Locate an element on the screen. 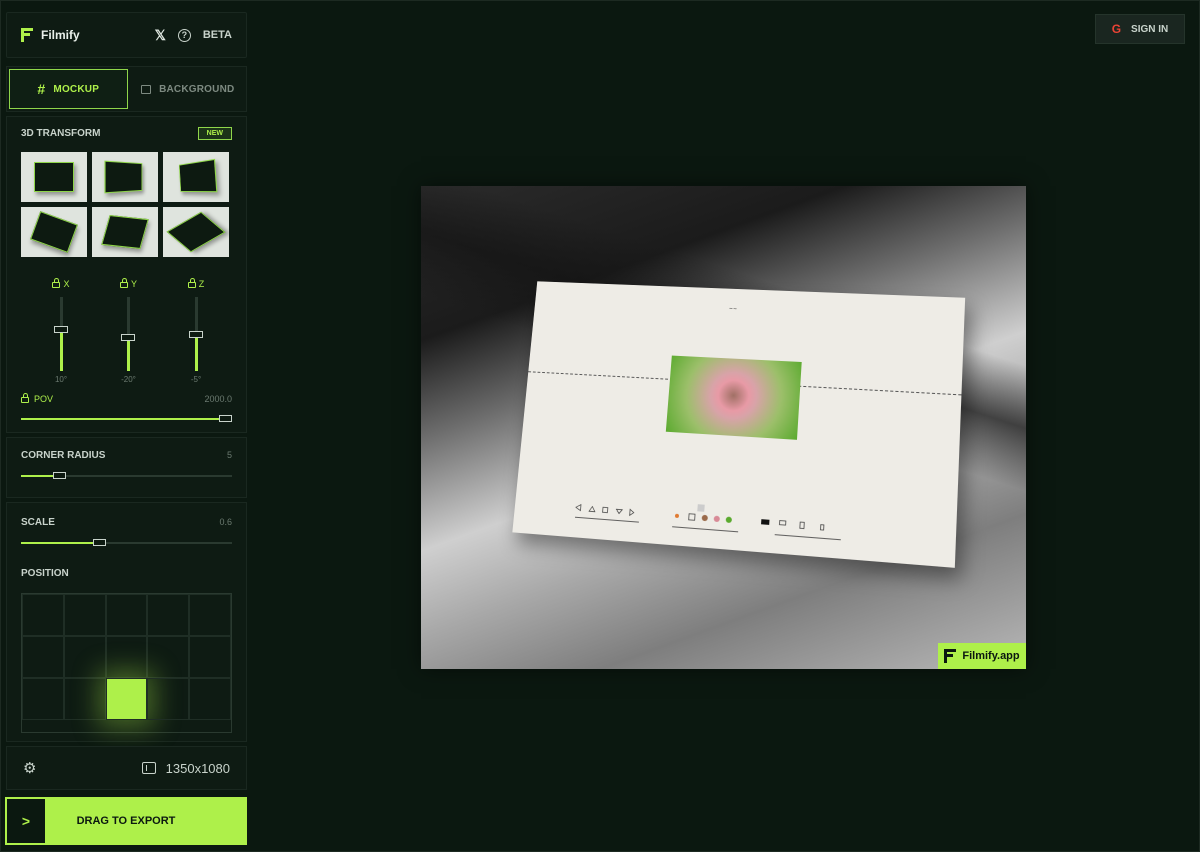  new-badge: NEW is located at coordinates (215, 133).